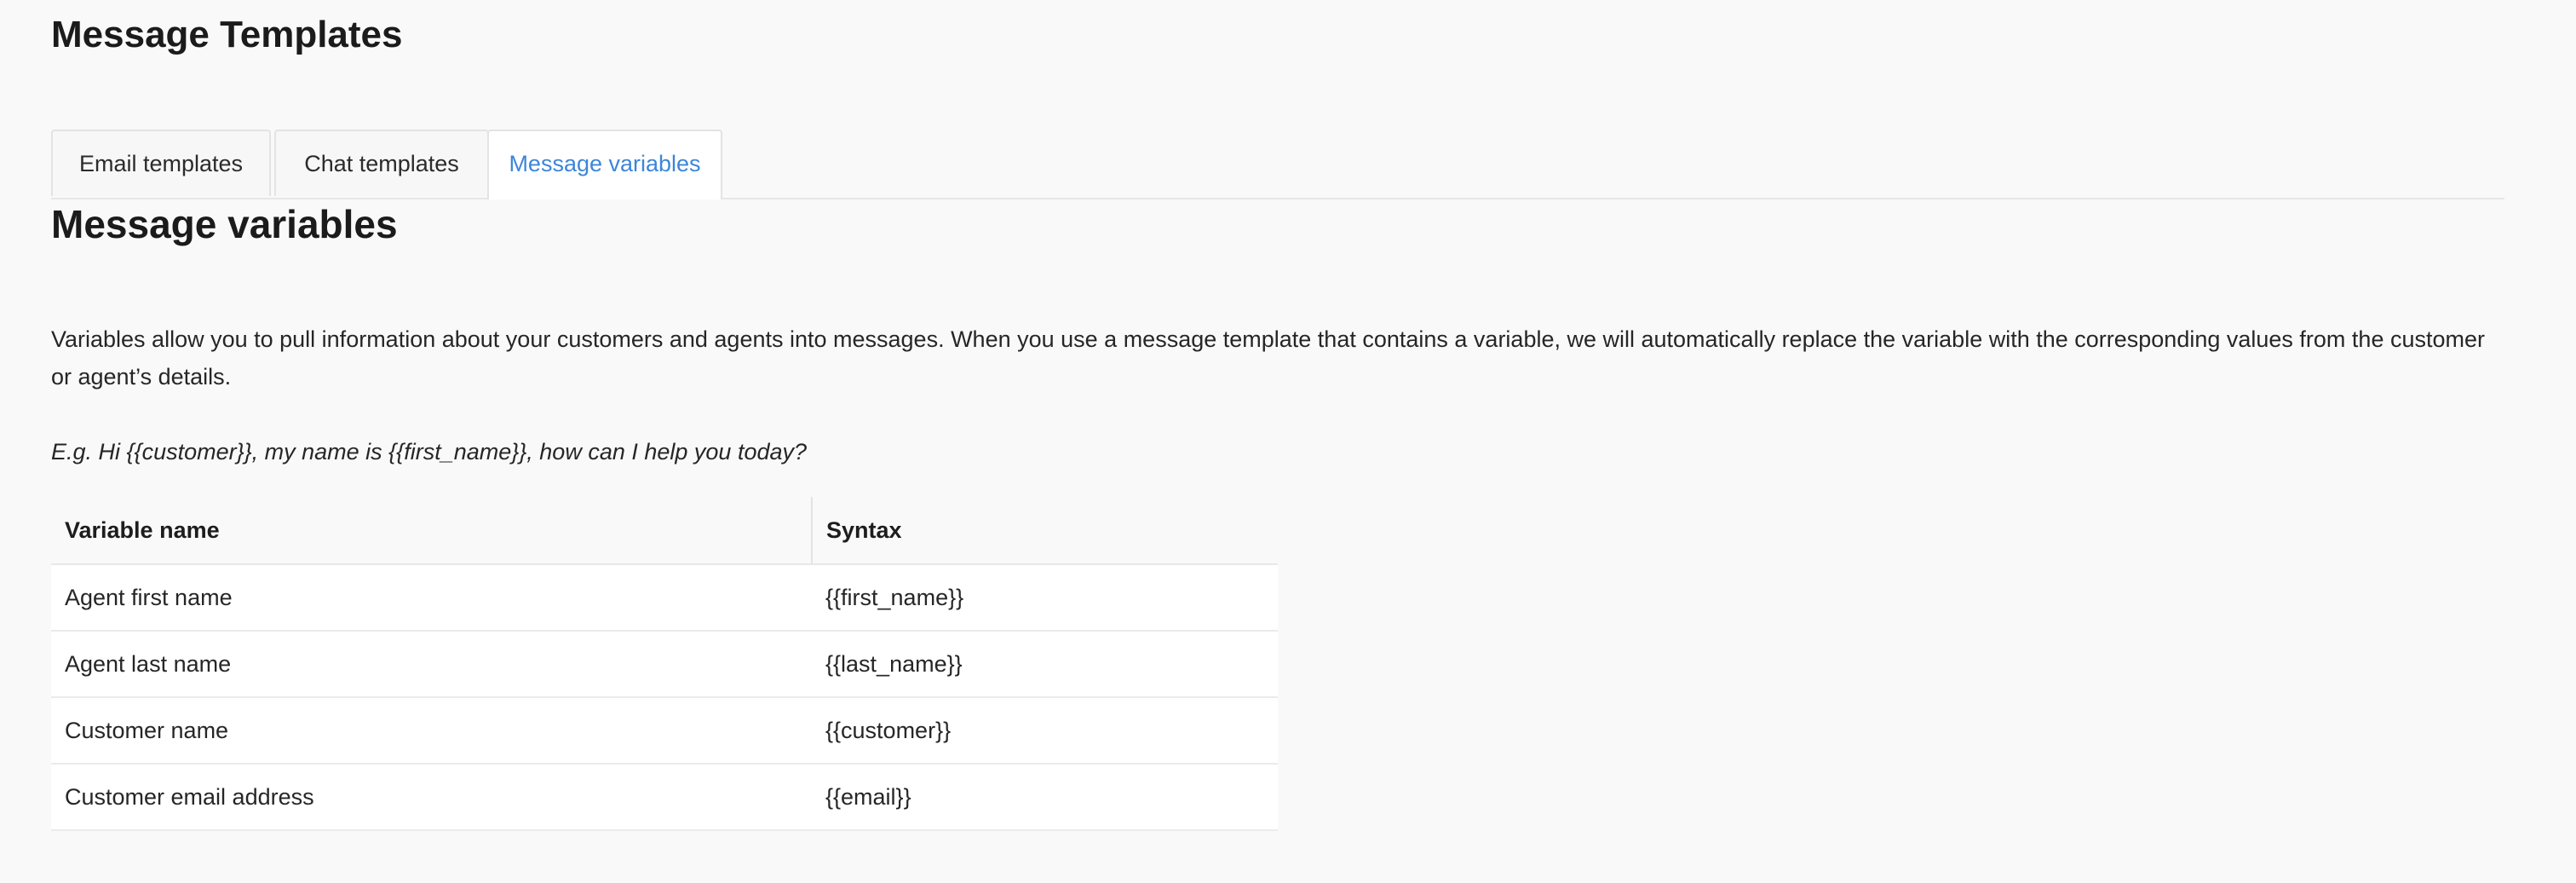 The image size is (2576, 883). I want to click on table-row: Customer name {{customer}}, so click(664, 731).